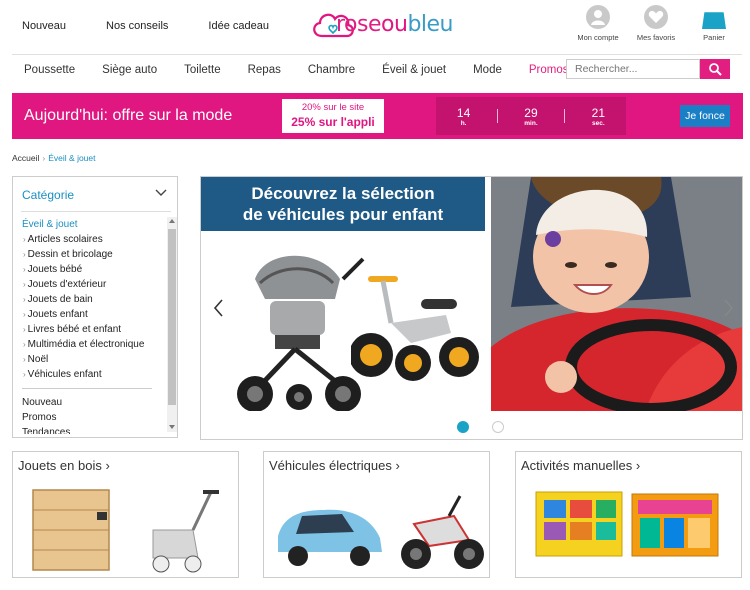 The height and width of the screenshot is (590, 750). What do you see at coordinates (64, 465) in the screenshot?
I see `card-title: Jouets en bois ›` at bounding box center [64, 465].